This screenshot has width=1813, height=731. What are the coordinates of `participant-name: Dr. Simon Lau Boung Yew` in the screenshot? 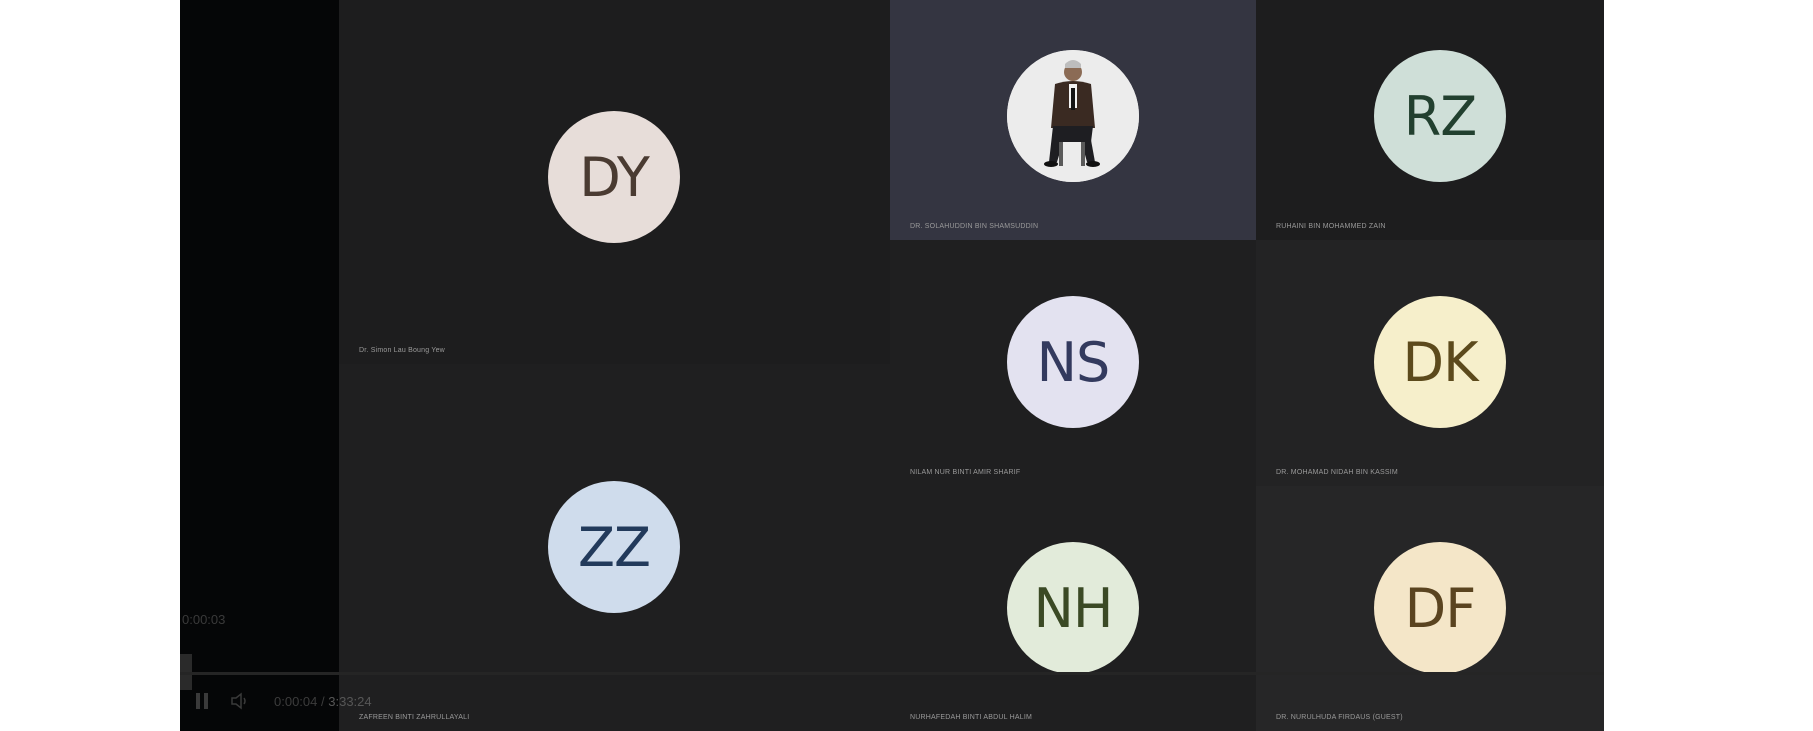 It's located at (402, 350).